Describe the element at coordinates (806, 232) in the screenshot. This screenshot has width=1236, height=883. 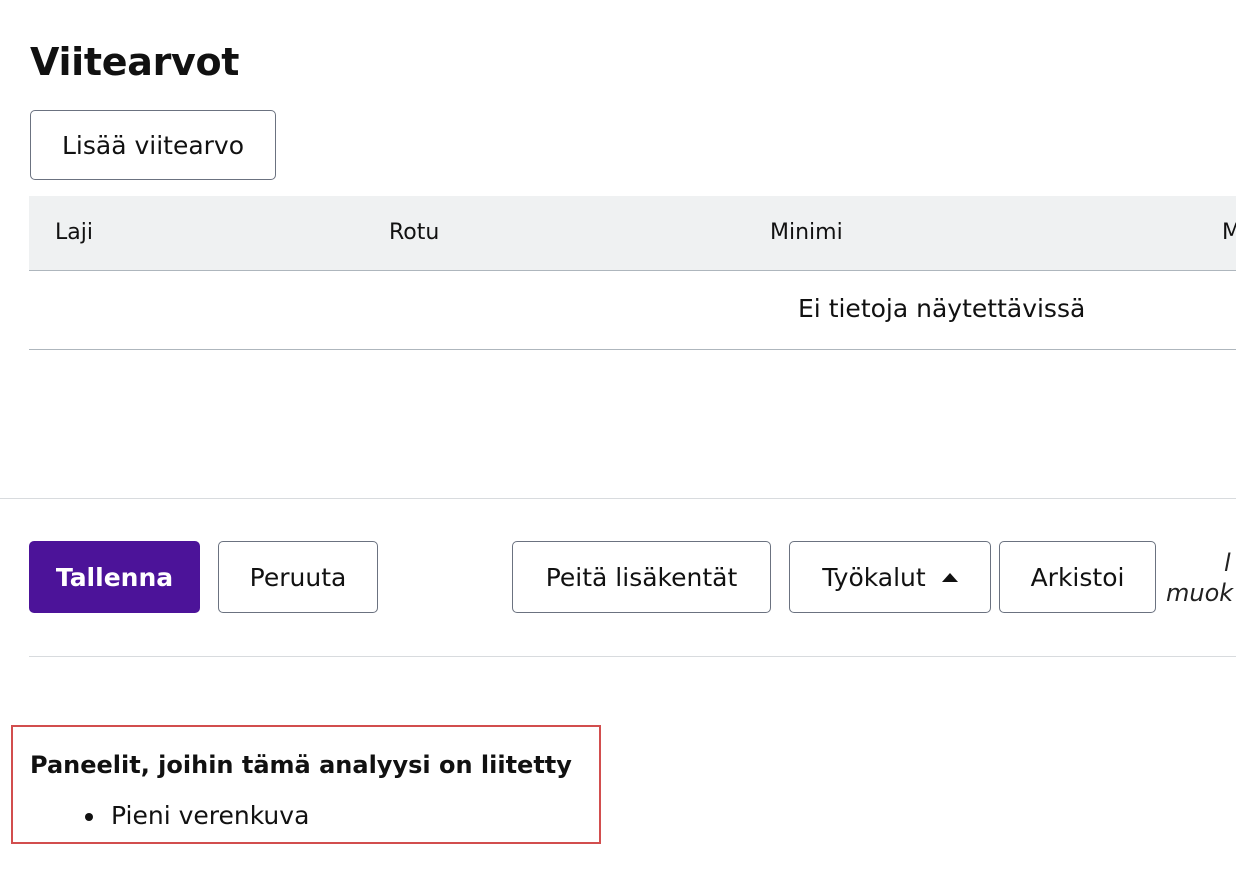
I see `column-header-minimi: Minimi` at that location.